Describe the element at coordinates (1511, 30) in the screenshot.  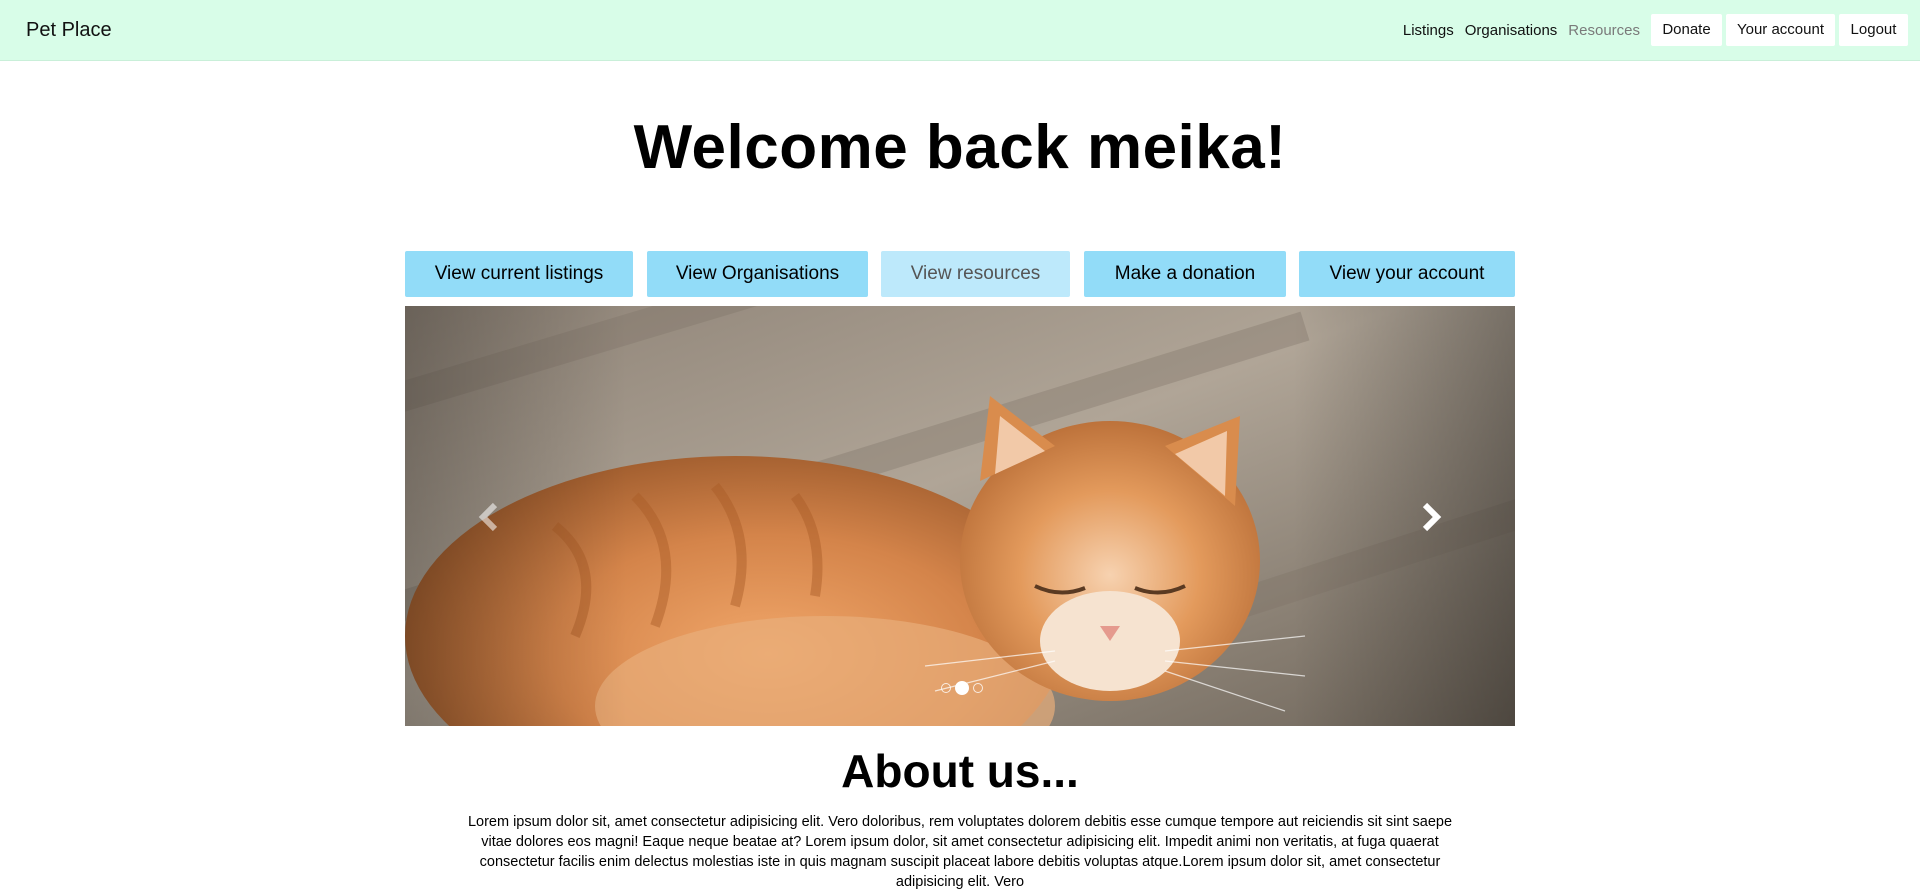
I see `nav-link-organisations: Organisations` at that location.